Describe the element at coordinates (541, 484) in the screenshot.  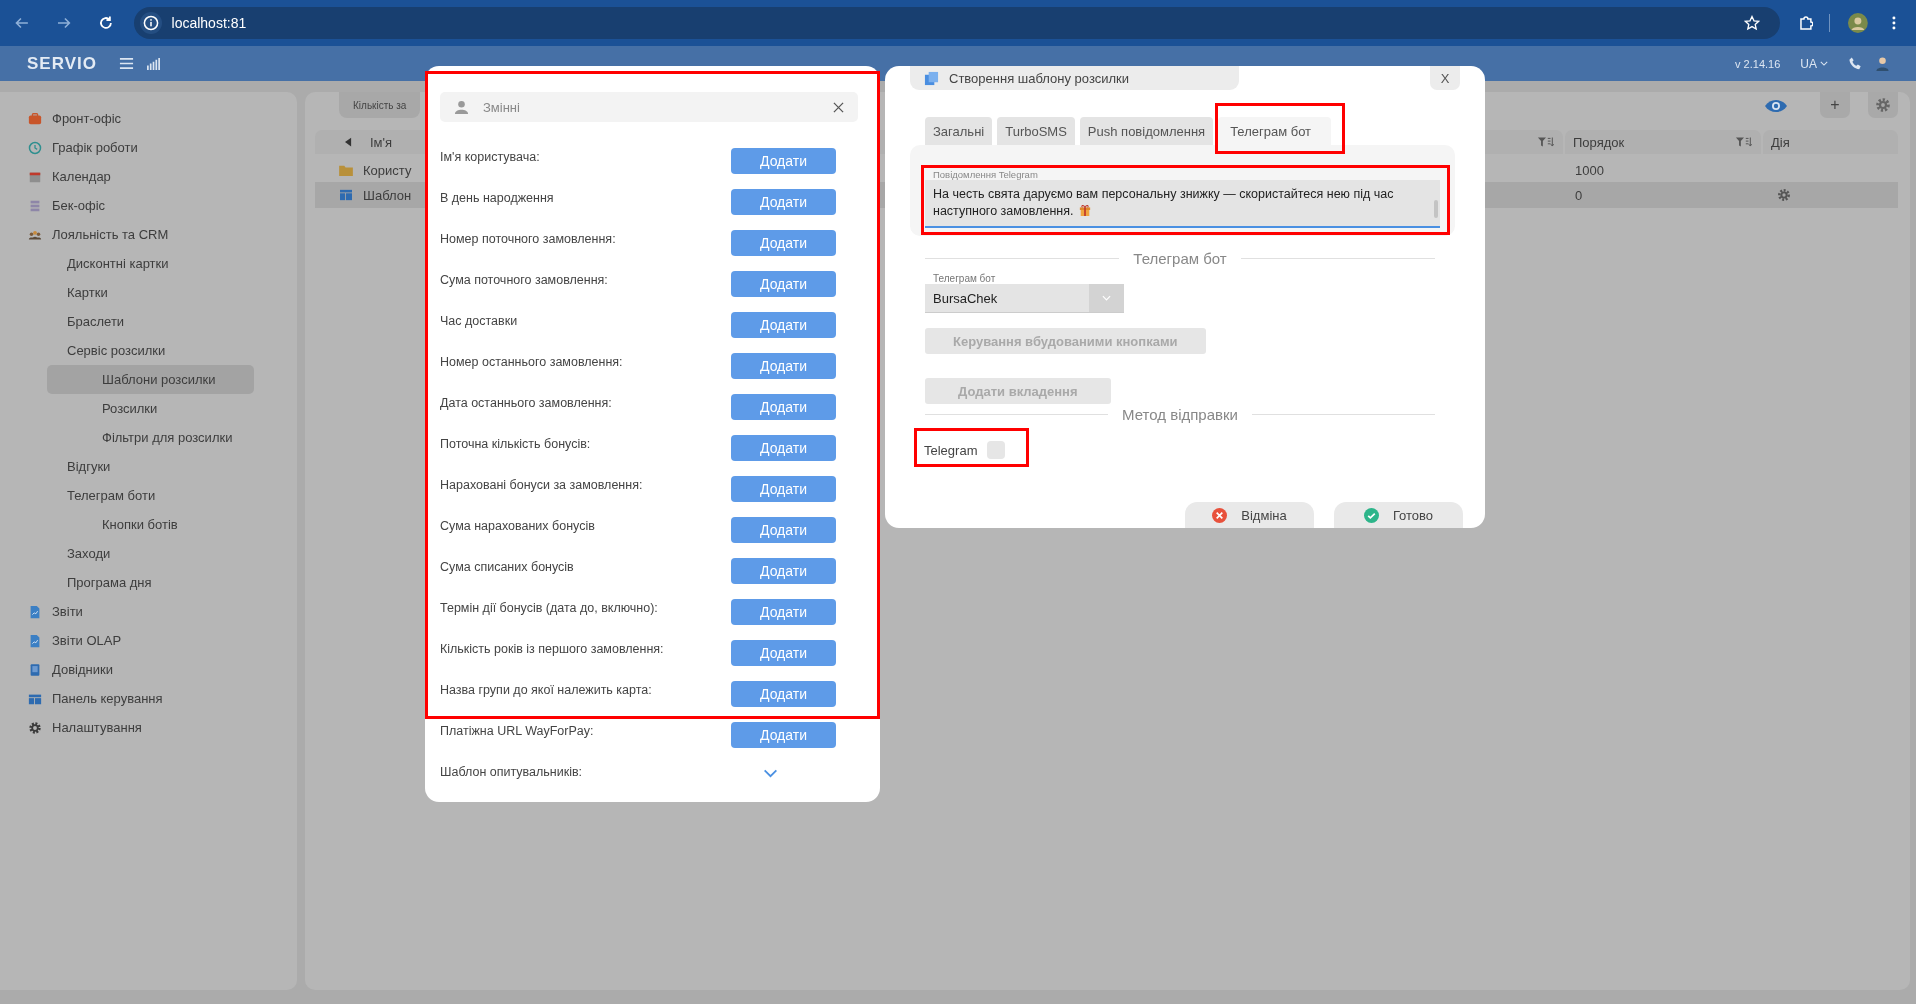
I see `variable-label: Нараховані бонуси за замовлення:` at that location.